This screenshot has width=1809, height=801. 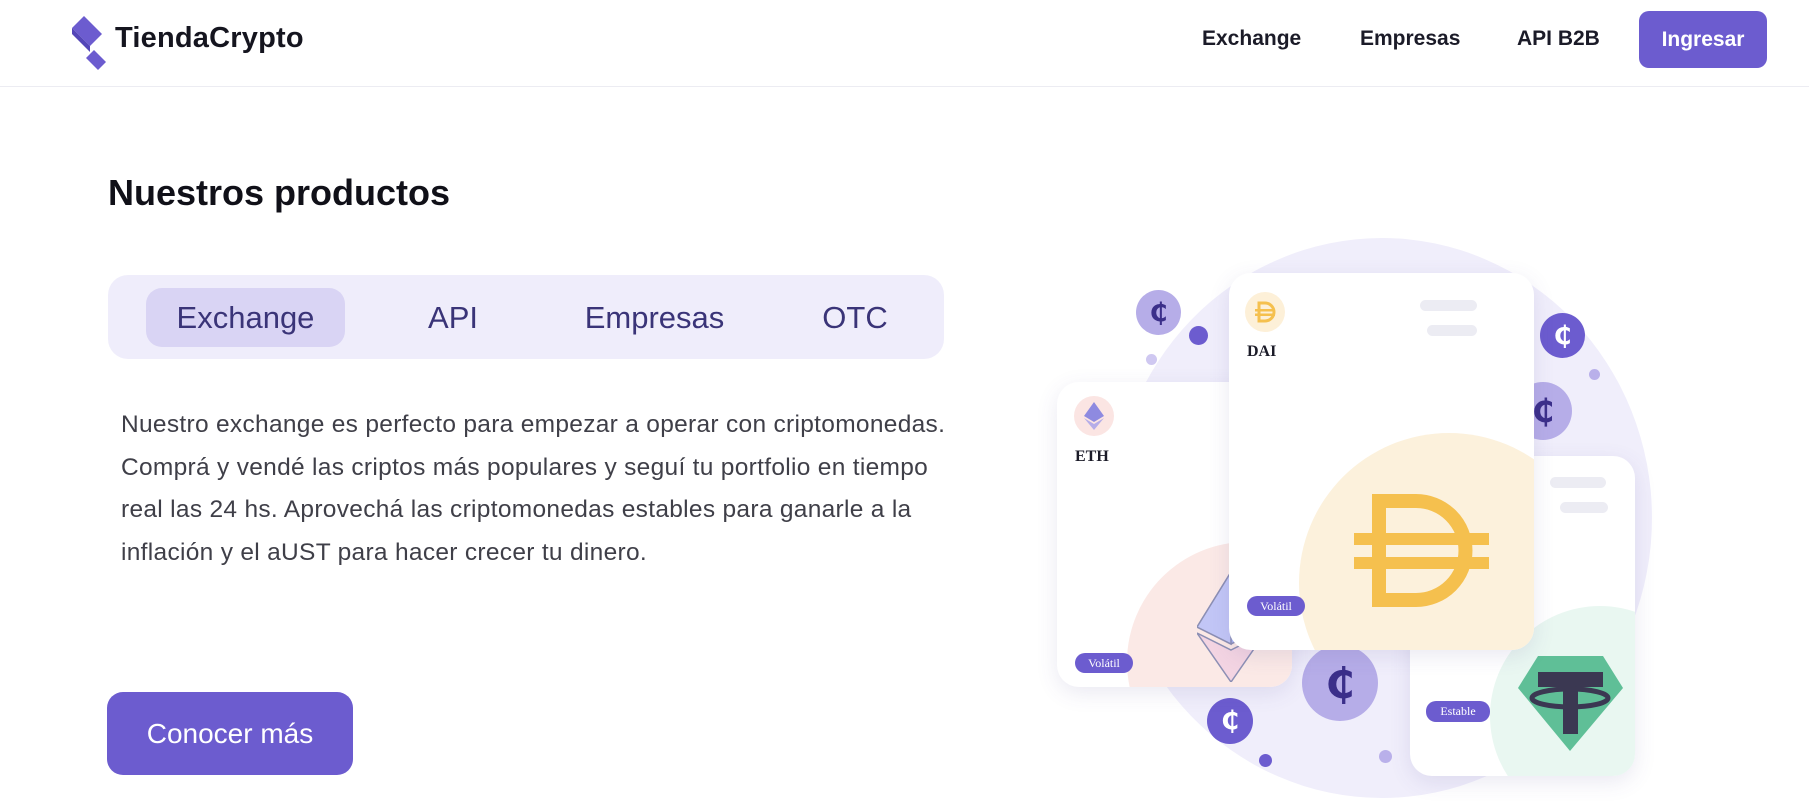 What do you see at coordinates (855, 317) in the screenshot?
I see `tab-otc: OTC` at bounding box center [855, 317].